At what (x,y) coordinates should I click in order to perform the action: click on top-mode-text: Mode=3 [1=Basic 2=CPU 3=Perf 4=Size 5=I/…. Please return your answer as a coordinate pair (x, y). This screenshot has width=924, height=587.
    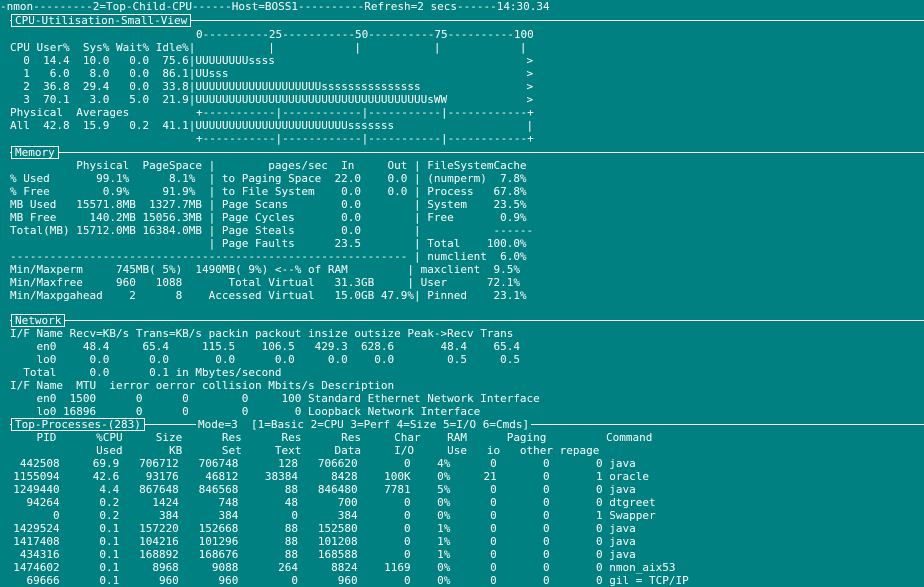
    Looking at the image, I should click on (364, 424).